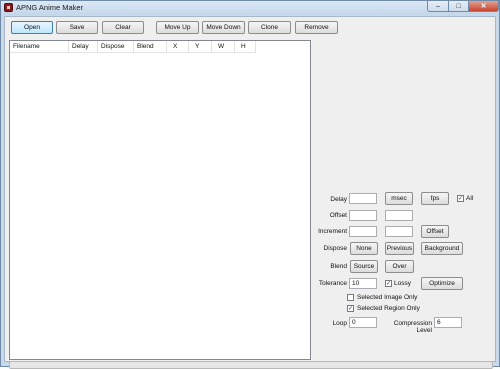 This screenshot has width=500, height=369. What do you see at coordinates (363, 215) in the screenshot?
I see `offset-x-field` at bounding box center [363, 215].